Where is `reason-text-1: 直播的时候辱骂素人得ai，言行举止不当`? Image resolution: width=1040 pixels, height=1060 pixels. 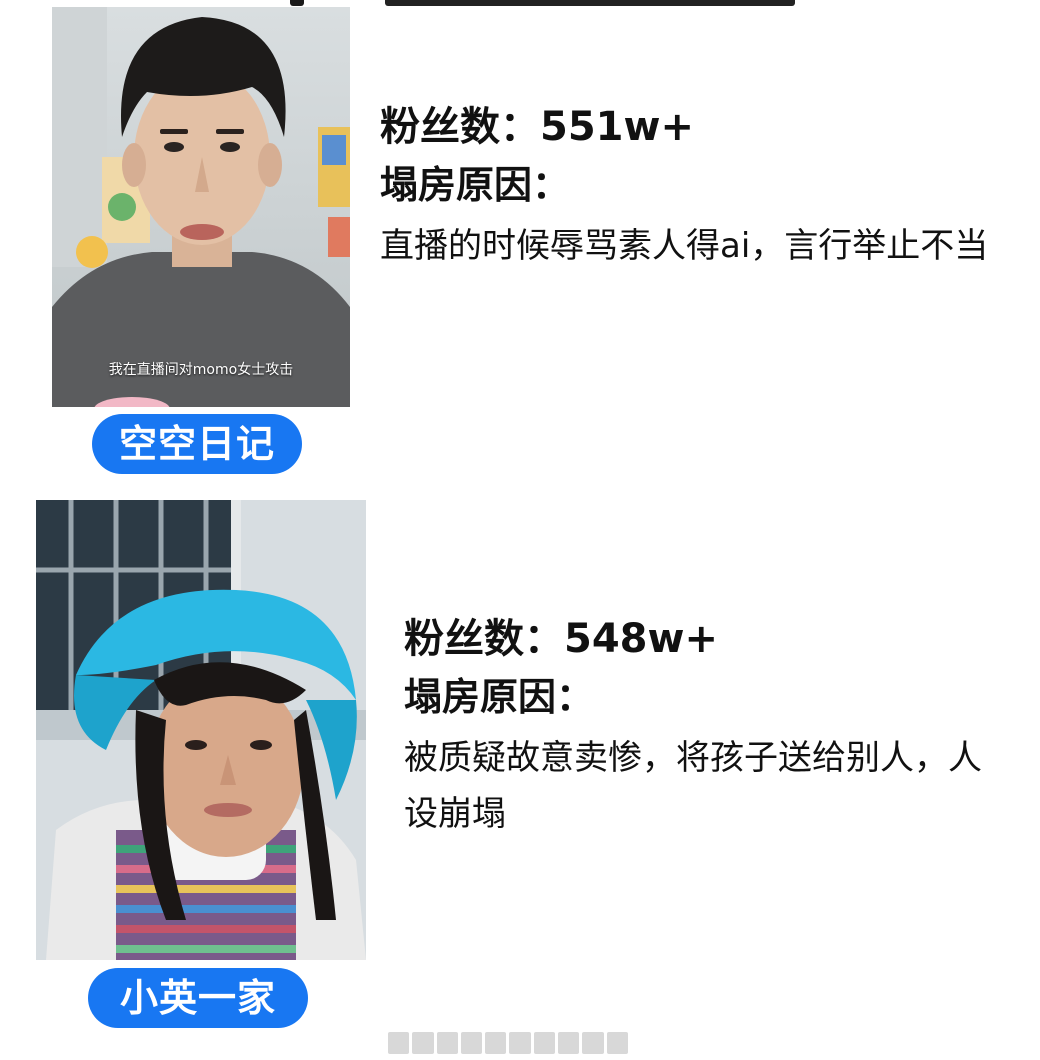
reason-text-1: 直播的时候辱骂素人得ai，言行举止不当 is located at coordinates (684, 246).